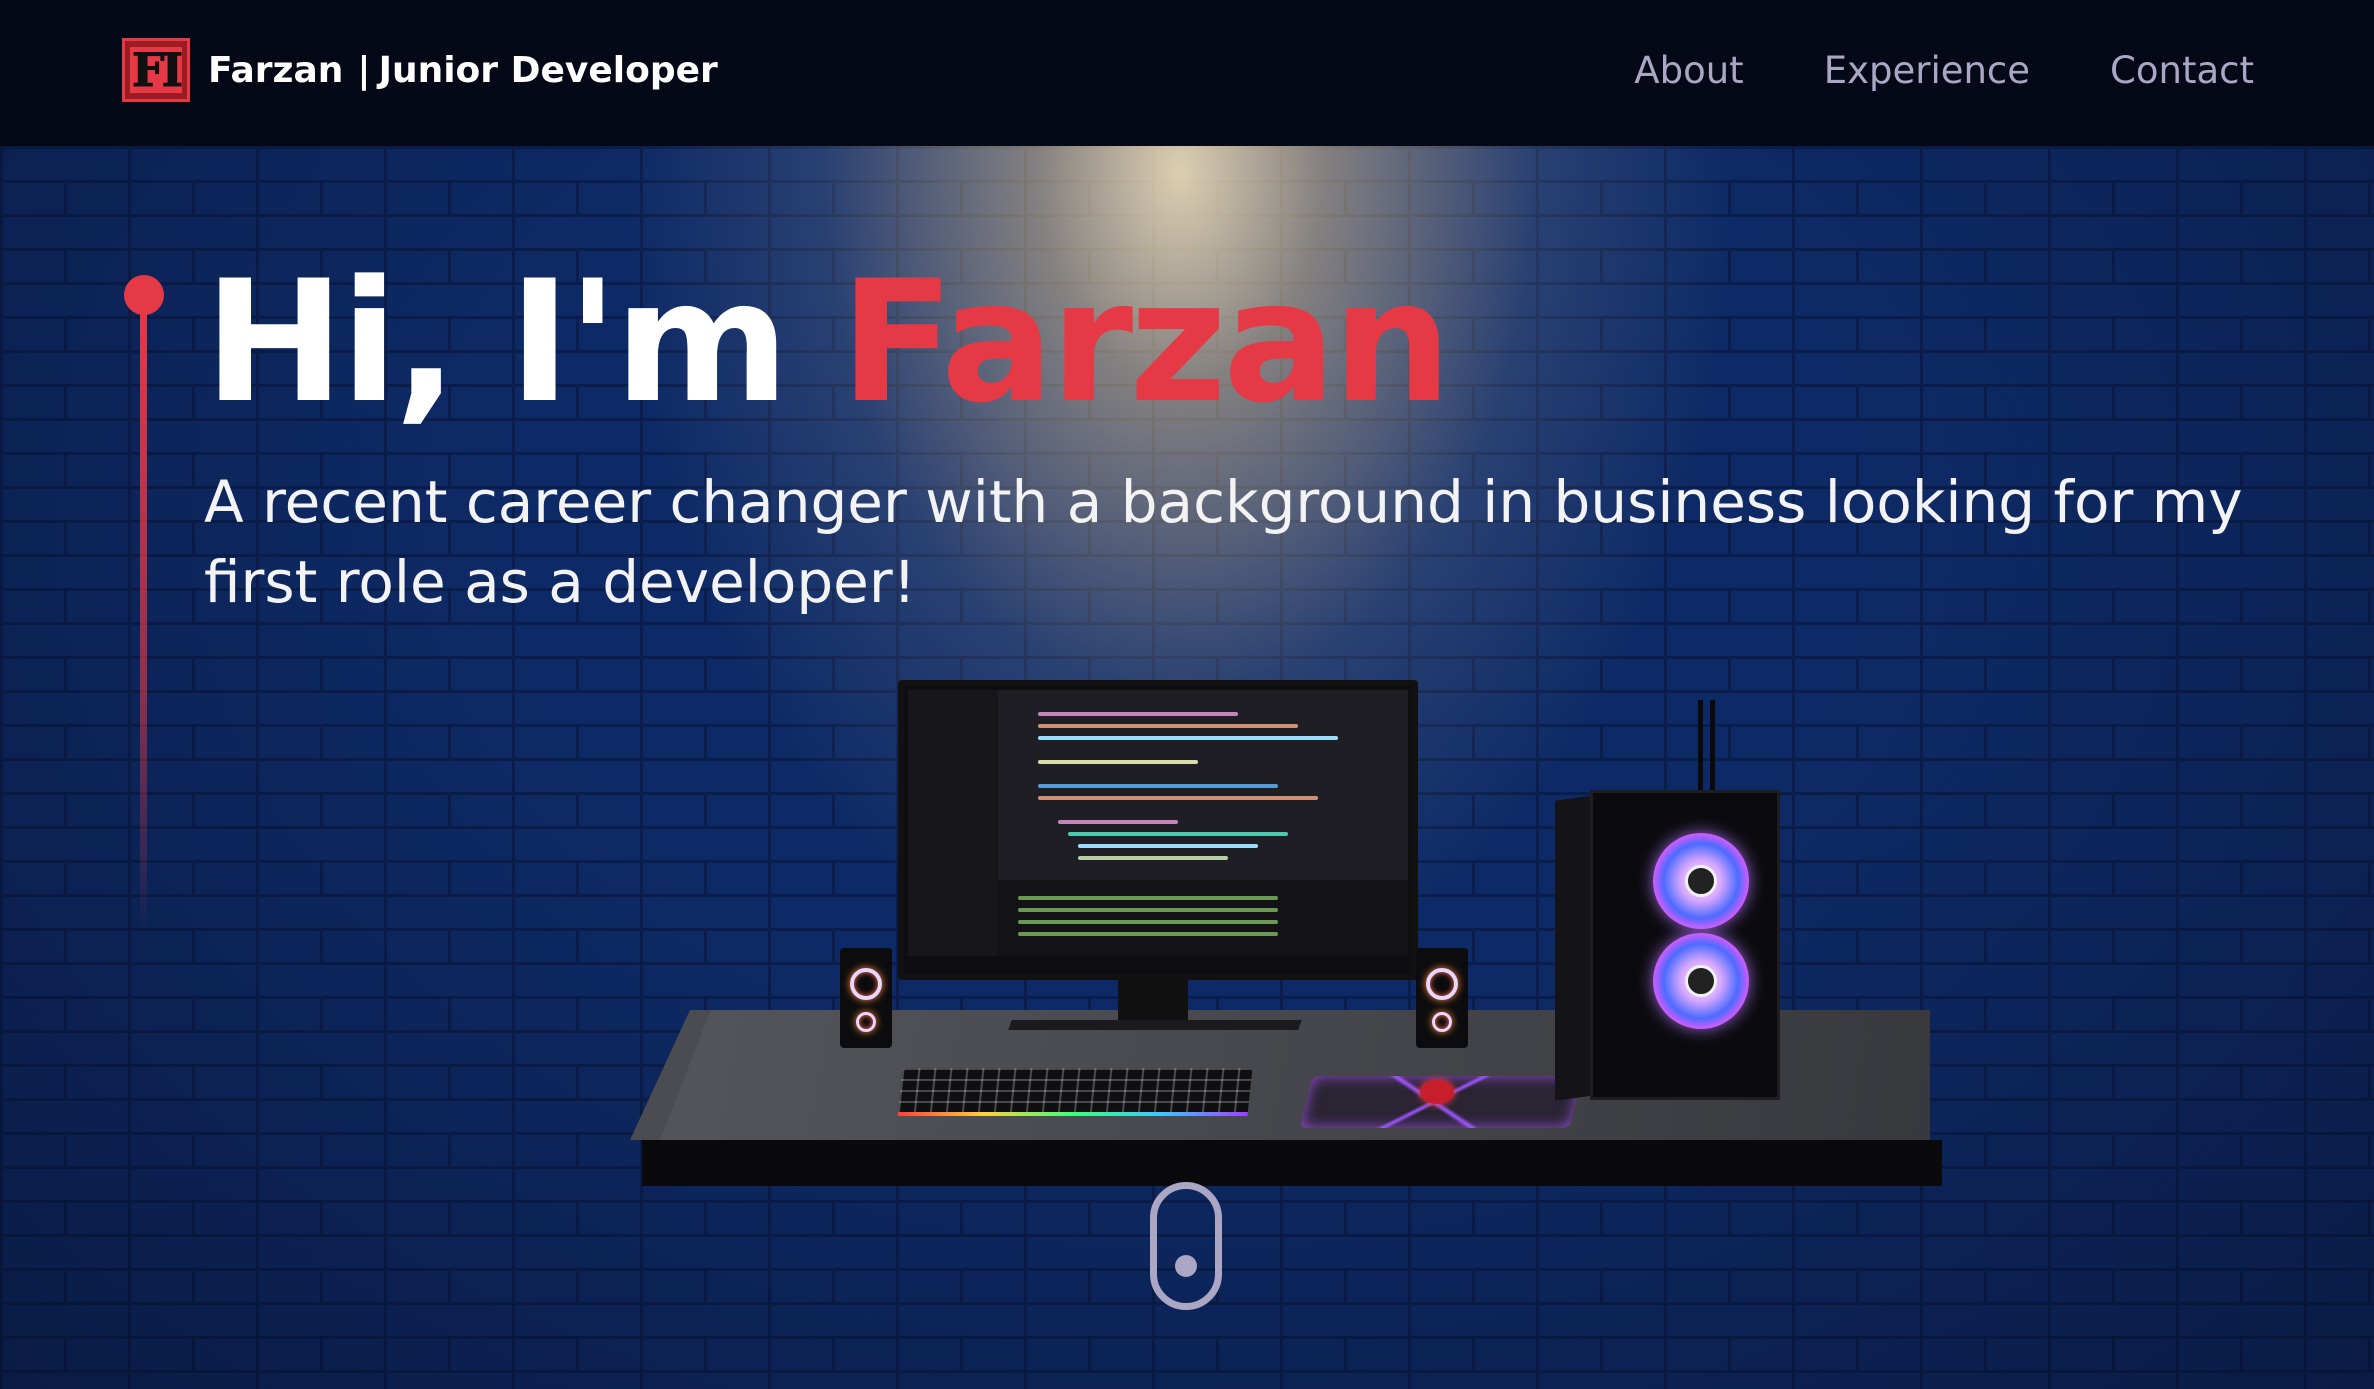 Image resolution: width=2374 pixels, height=1389 pixels. I want to click on logo-icon: FI, so click(156, 70).